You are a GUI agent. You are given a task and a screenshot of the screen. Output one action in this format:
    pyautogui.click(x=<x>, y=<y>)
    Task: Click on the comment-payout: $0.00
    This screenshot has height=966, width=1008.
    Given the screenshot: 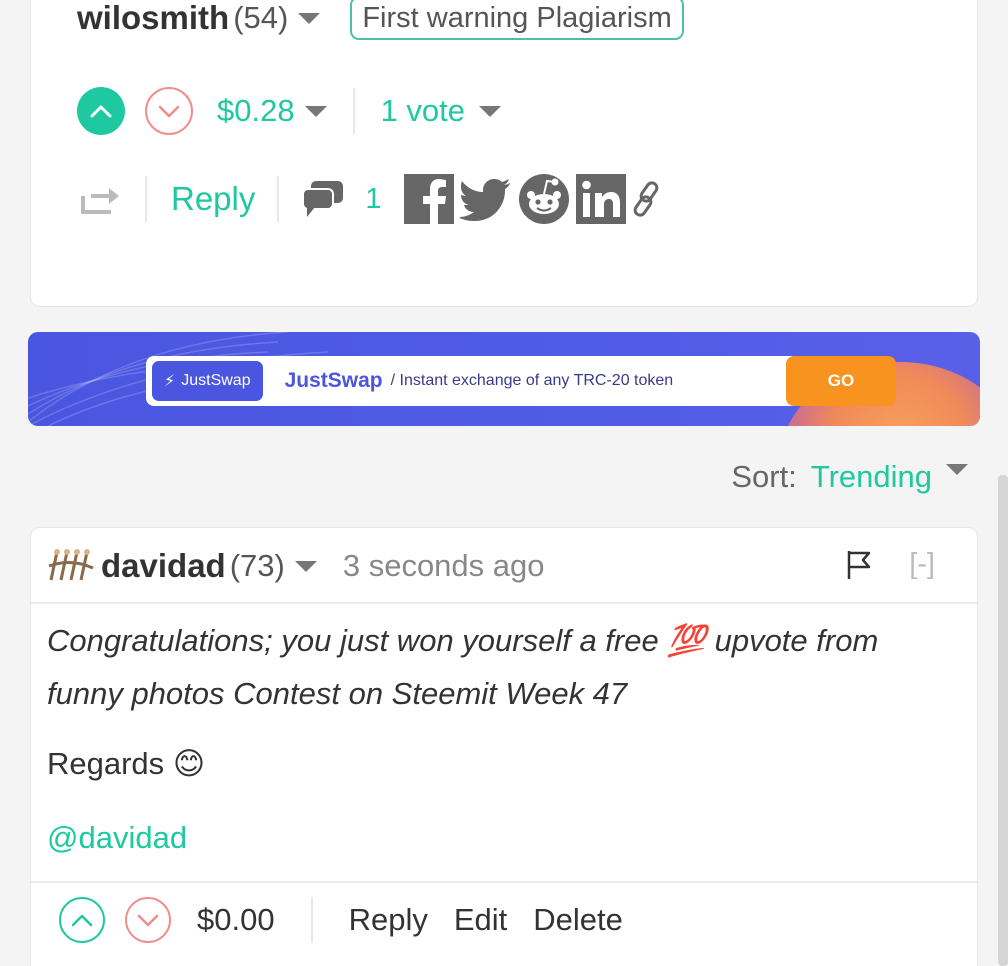 What is the action you would take?
    pyautogui.click(x=236, y=920)
    